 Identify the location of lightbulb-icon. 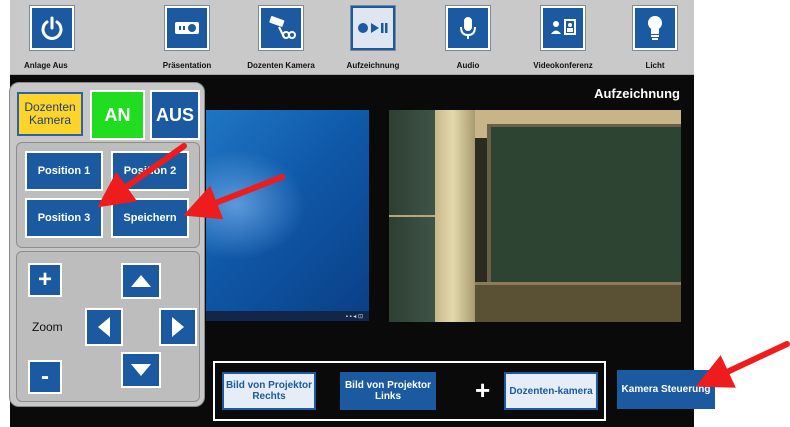
(655, 28).